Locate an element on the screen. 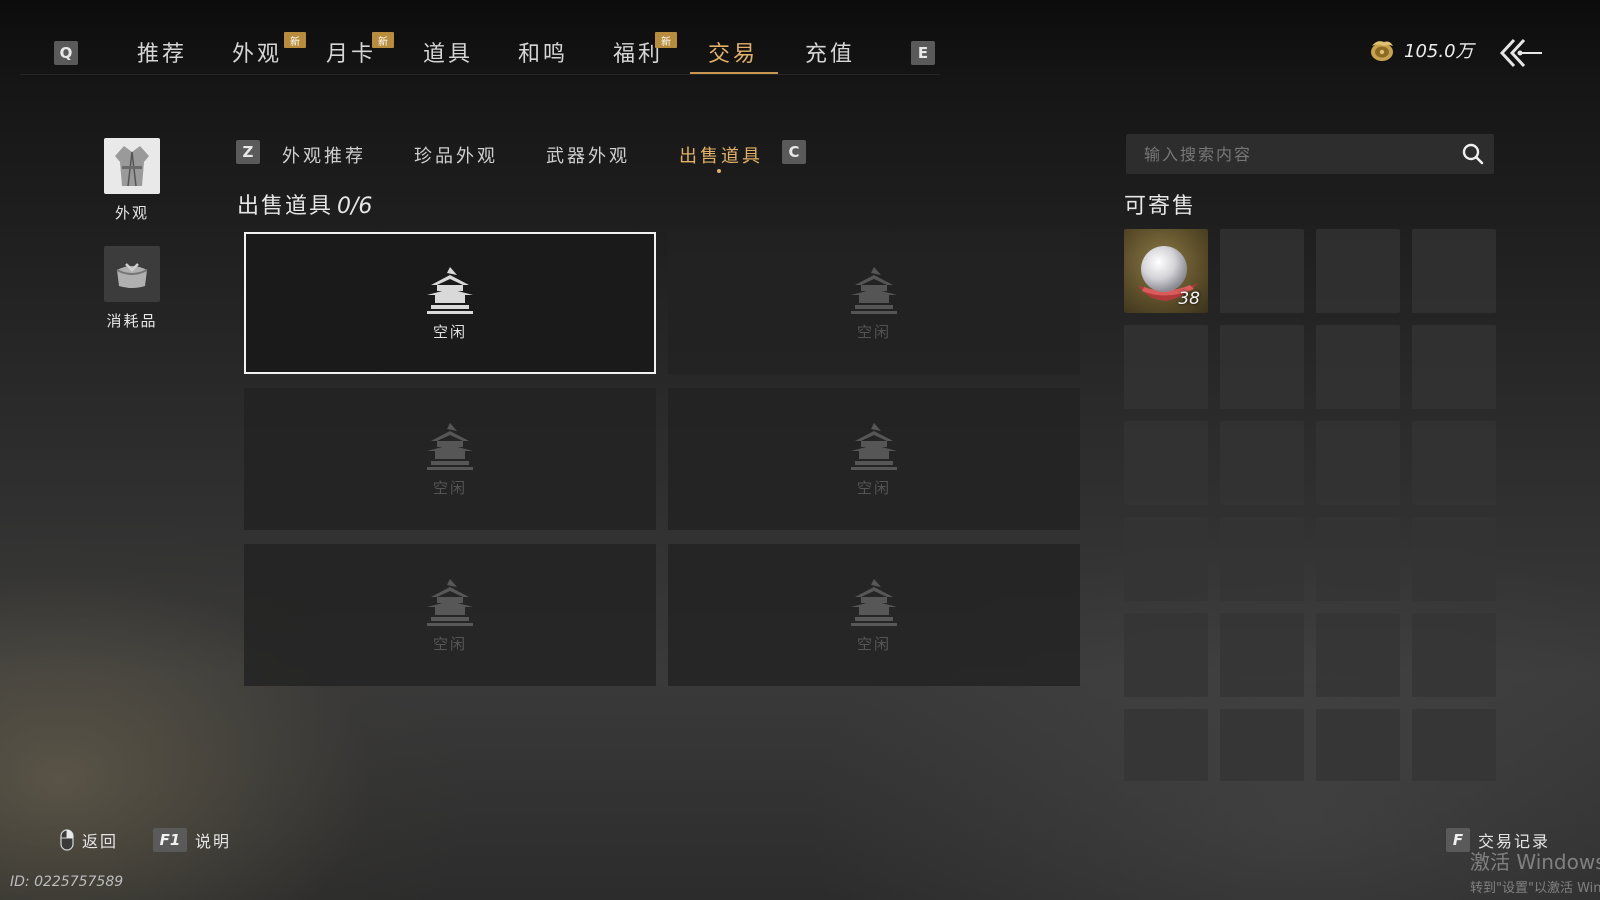  active-subtab-indicator is located at coordinates (719, 171).